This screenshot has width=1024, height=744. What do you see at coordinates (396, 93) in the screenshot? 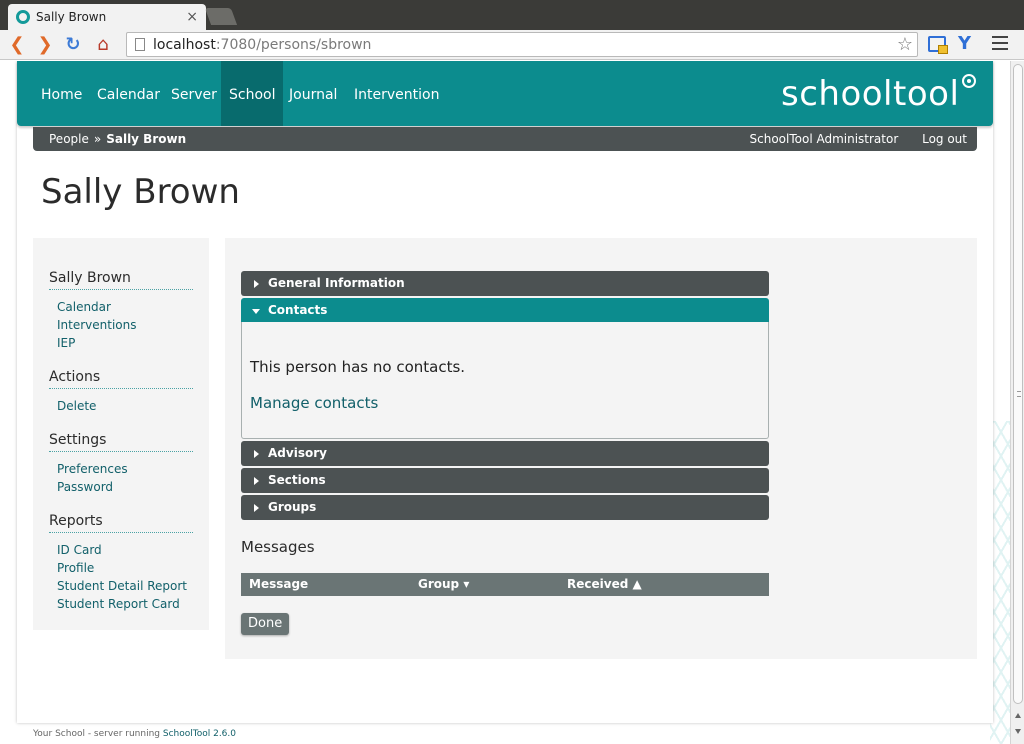
I see `nav-intervention: Intervention` at bounding box center [396, 93].